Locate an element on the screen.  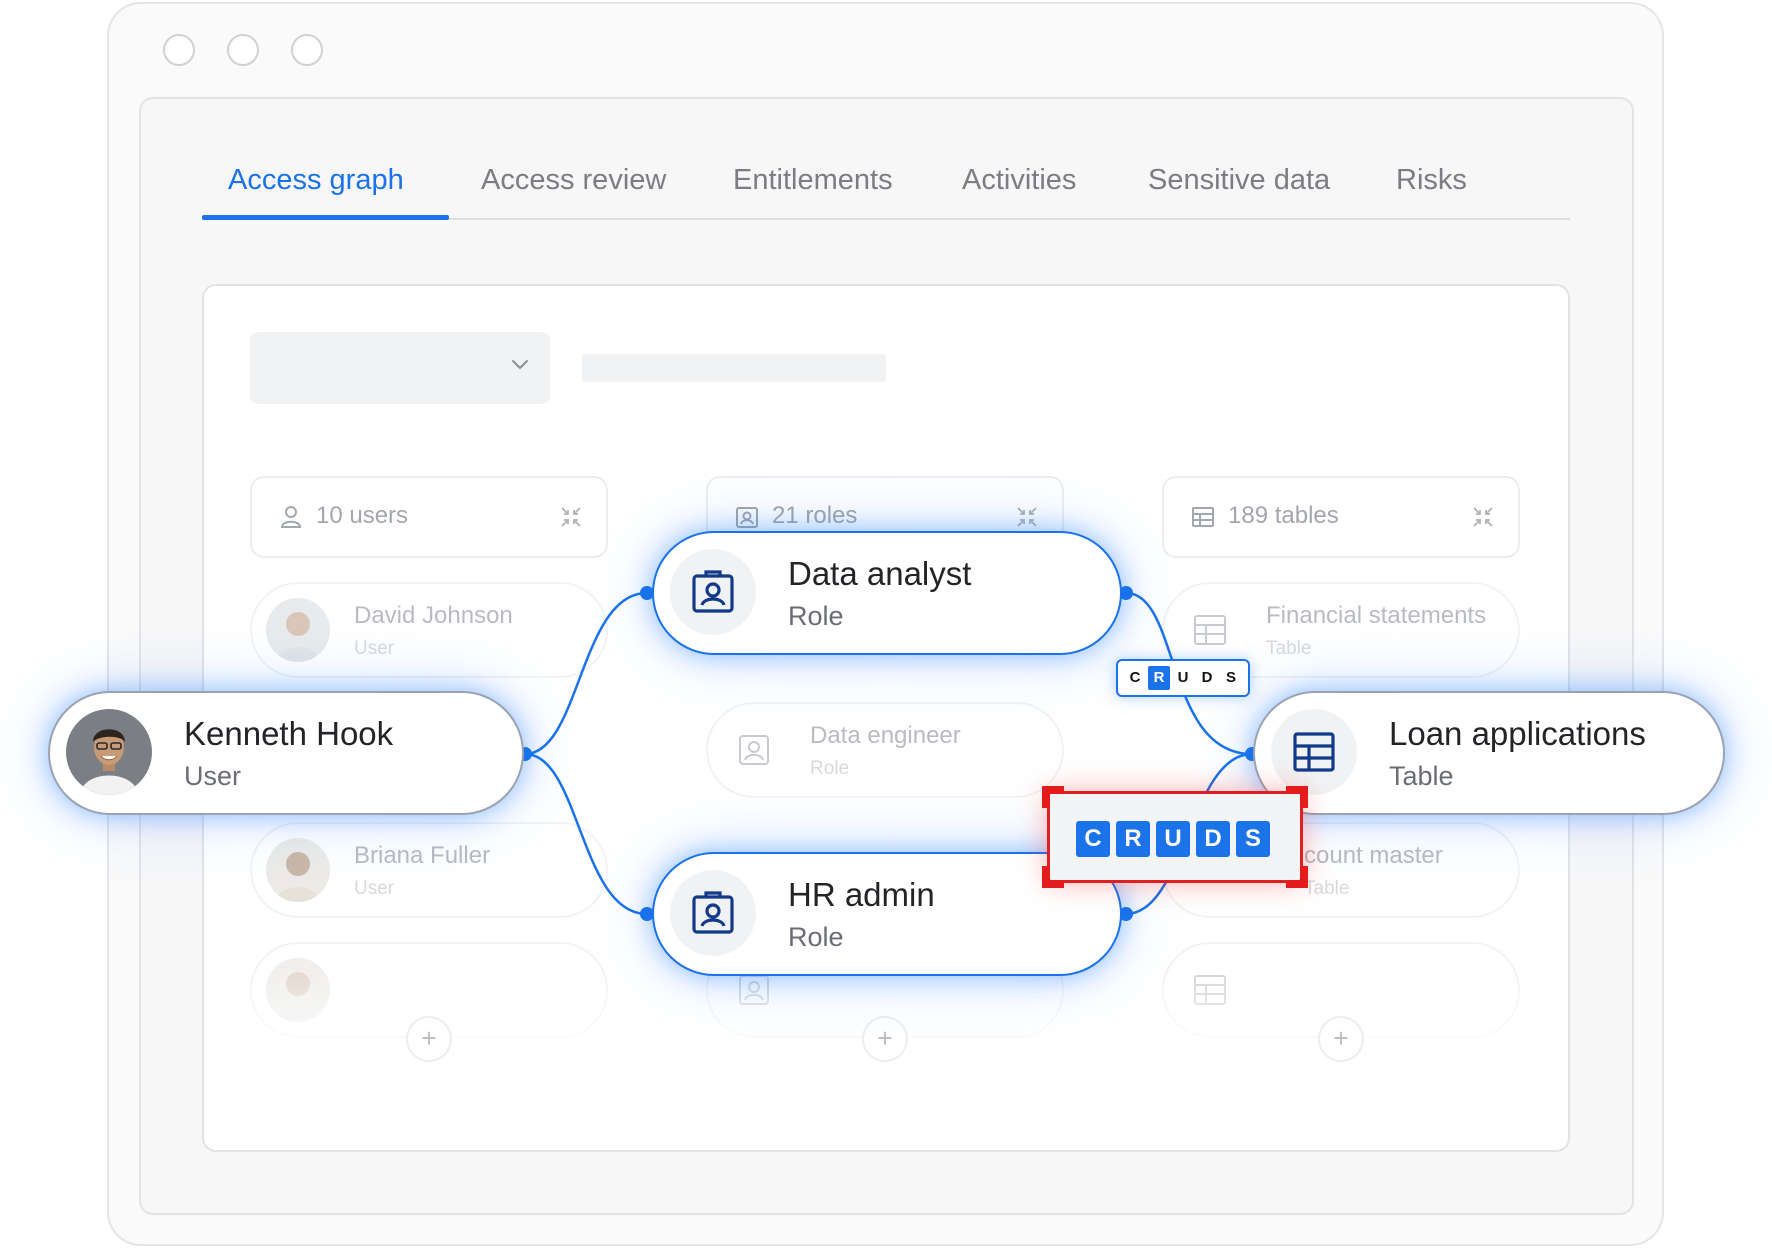
table-name: Loan applications is located at coordinates (1517, 733).